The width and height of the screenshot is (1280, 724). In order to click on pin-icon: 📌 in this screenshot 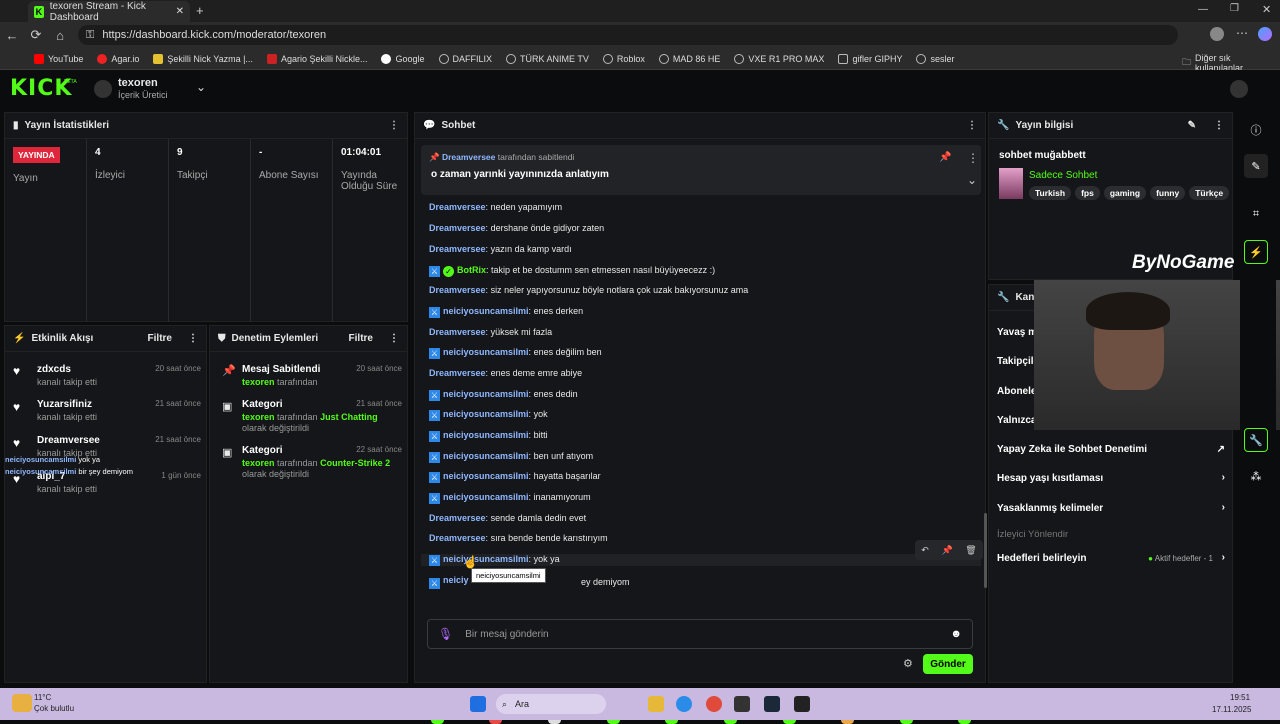, I will do `click(946, 550)`.